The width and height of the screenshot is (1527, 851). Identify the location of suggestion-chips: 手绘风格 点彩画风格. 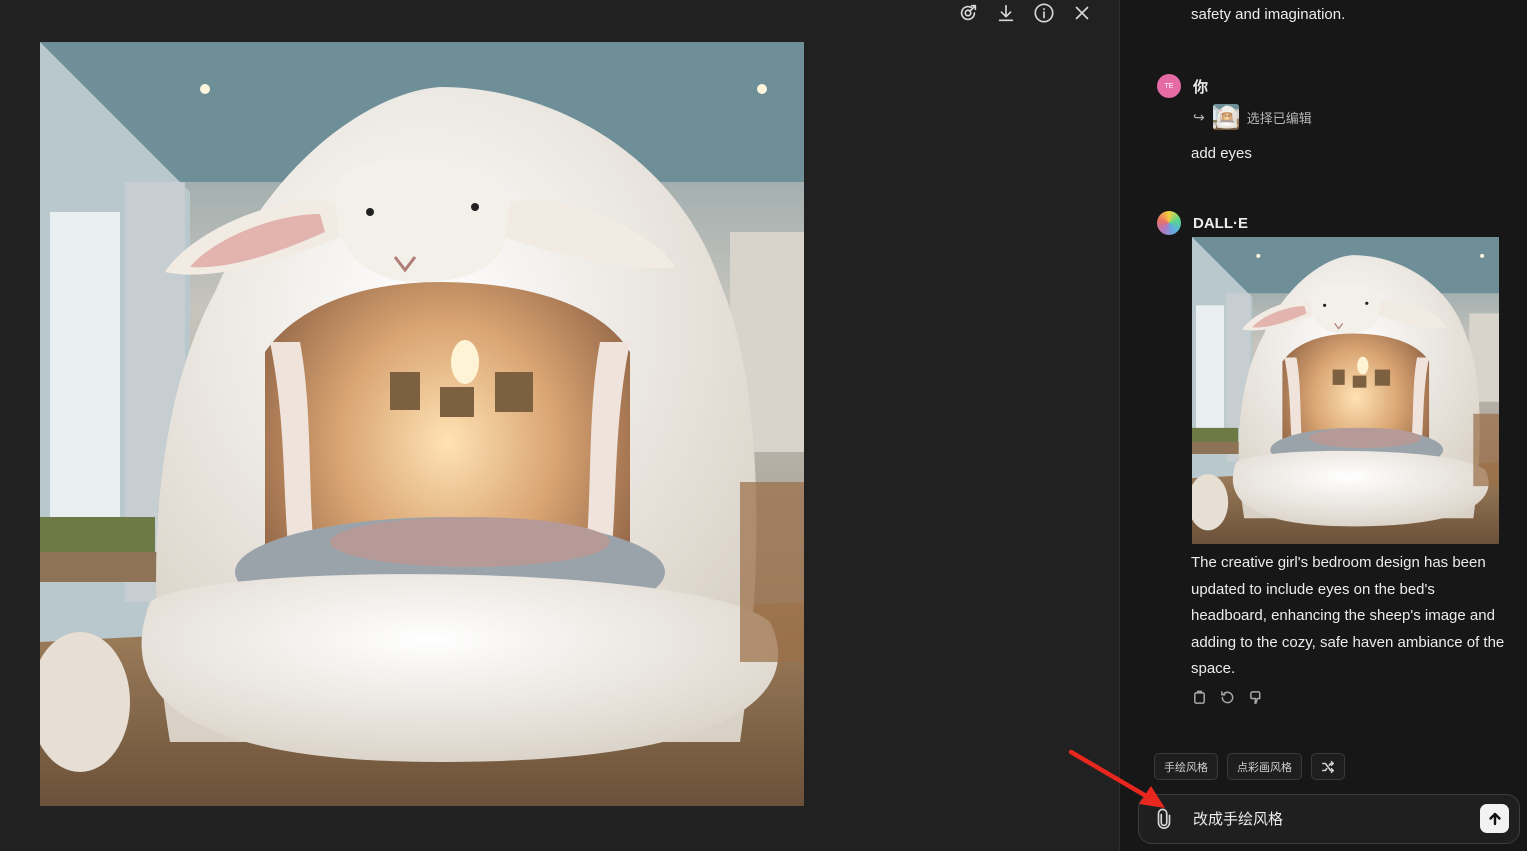
(1249, 766).